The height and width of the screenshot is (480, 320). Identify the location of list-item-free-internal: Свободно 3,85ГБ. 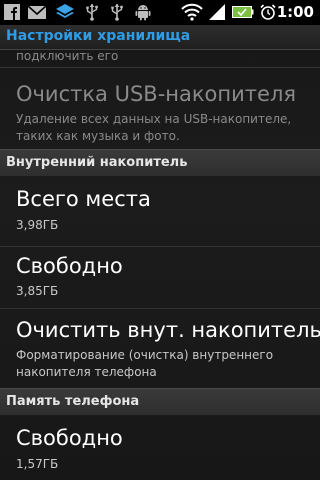
(160, 281).